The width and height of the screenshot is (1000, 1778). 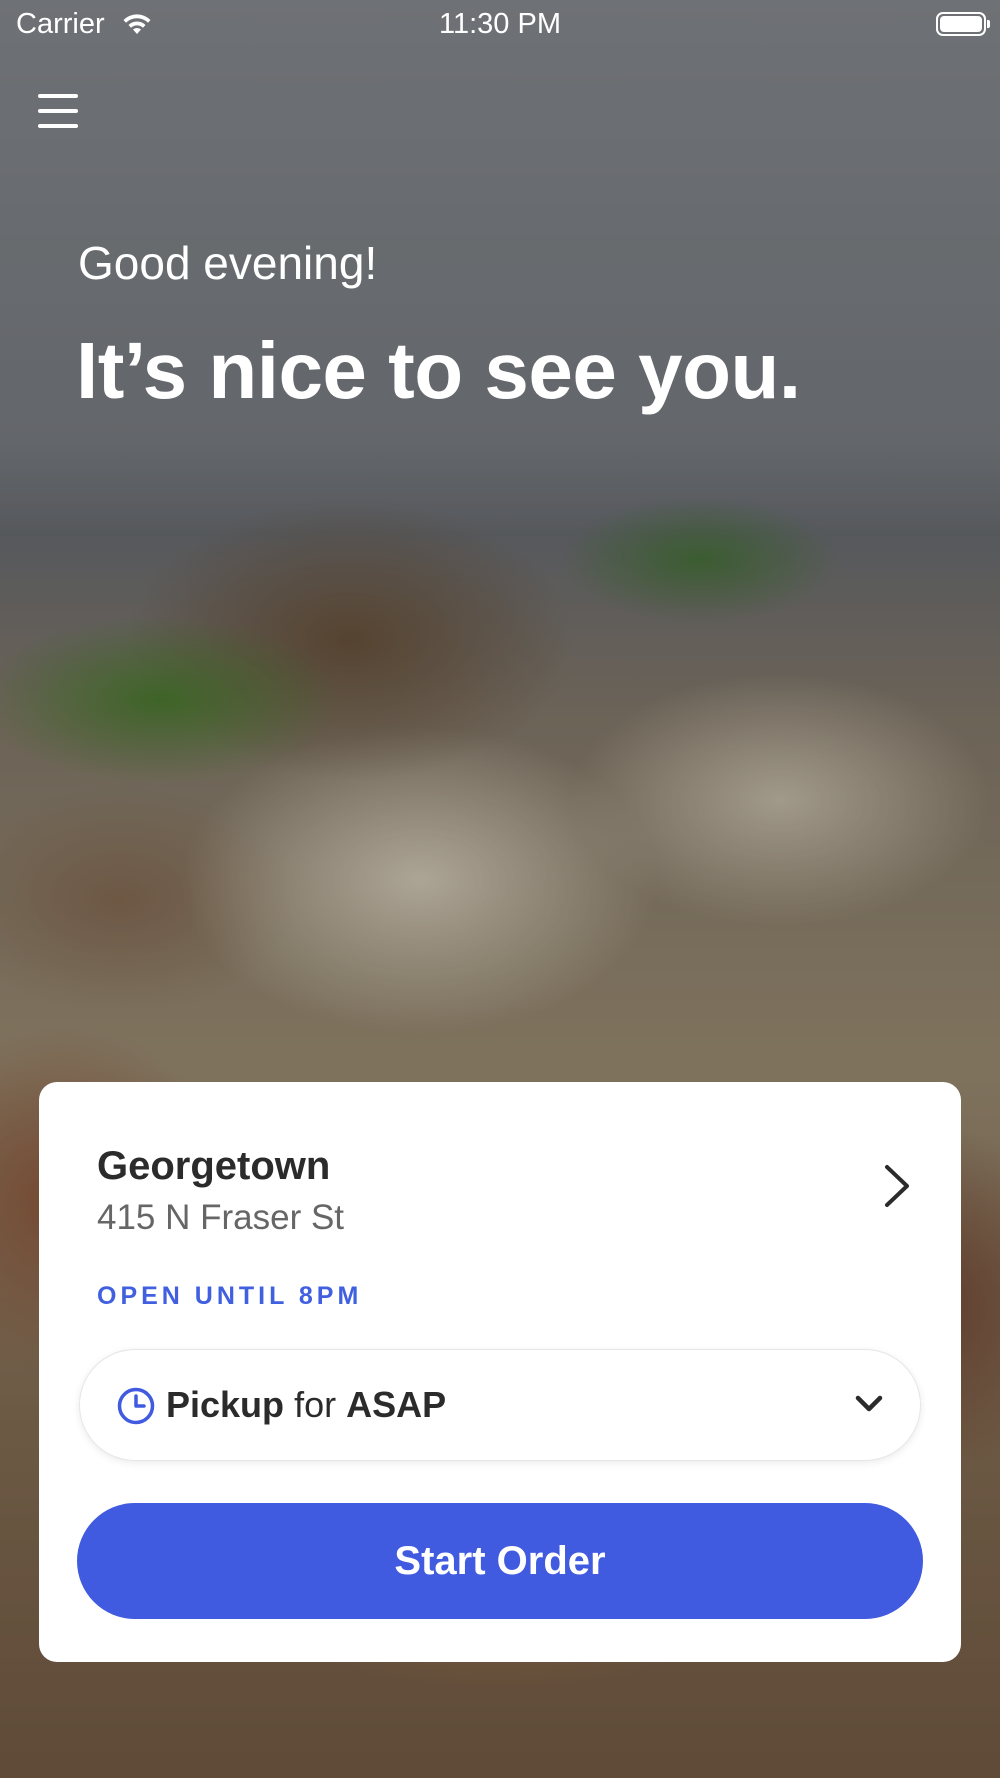 I want to click on clock-icon, so click(x=136, y=1408).